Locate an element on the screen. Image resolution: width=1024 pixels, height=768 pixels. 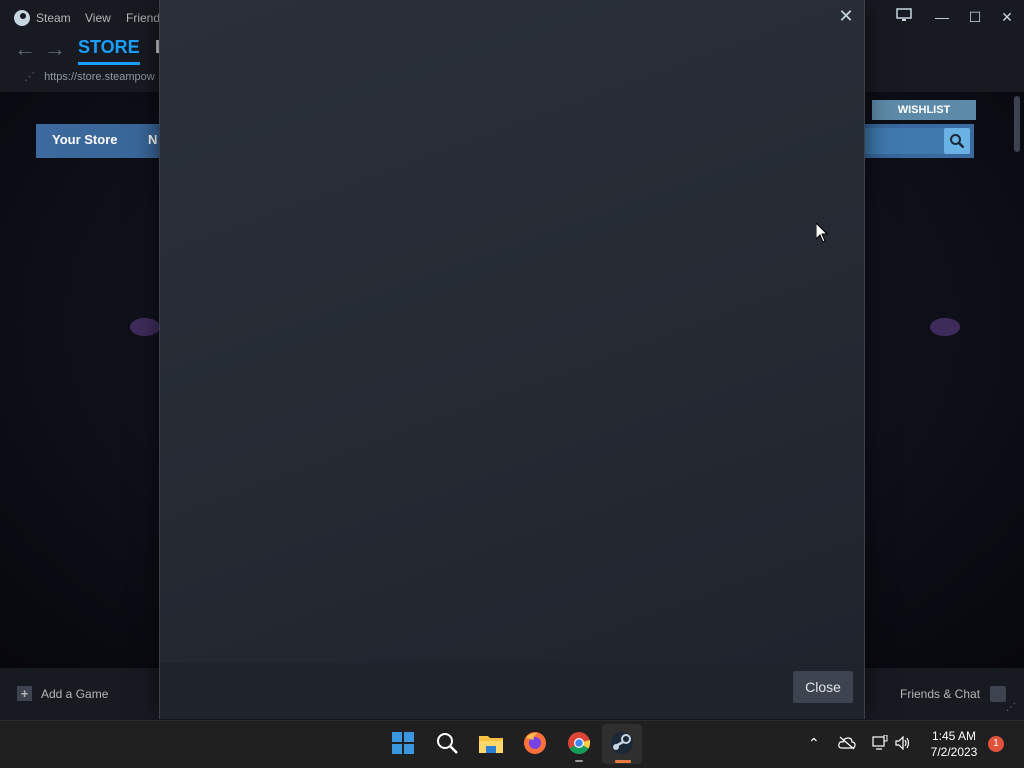
network-icon is located at coordinates (880, 743).